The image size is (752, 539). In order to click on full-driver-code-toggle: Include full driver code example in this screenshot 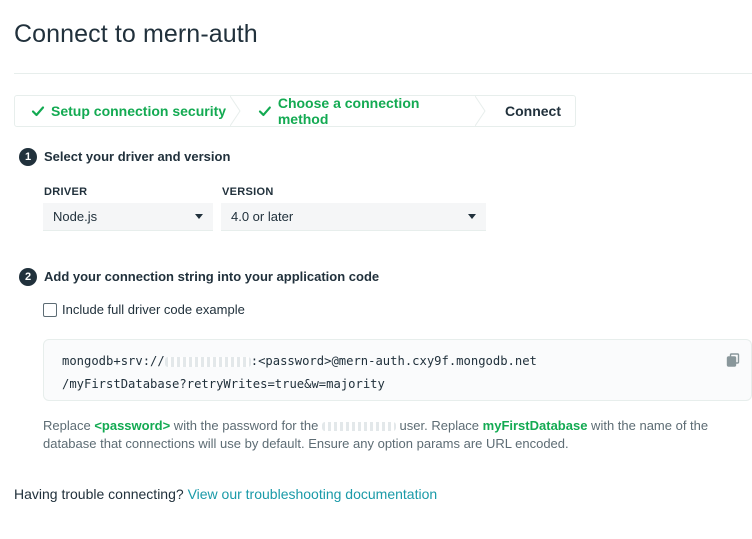, I will do `click(144, 309)`.